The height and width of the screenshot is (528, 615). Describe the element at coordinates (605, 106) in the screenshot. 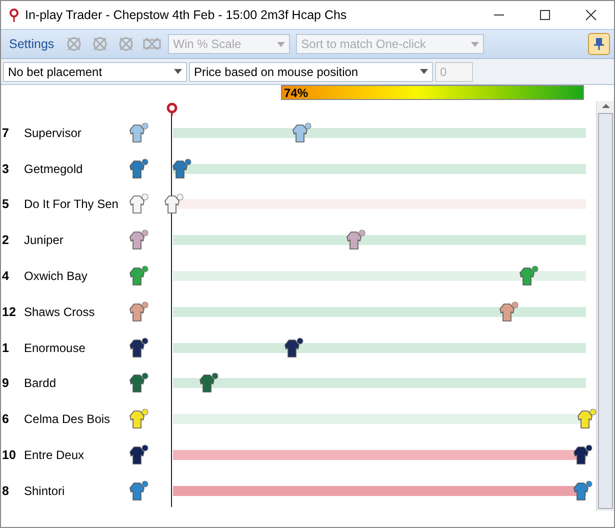

I see `scroll-up-icon` at that location.